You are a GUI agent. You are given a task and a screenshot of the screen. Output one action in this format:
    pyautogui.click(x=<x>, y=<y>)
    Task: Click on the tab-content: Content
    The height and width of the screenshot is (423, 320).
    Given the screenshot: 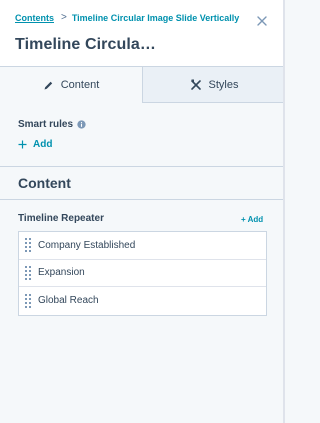 What is the action you would take?
    pyautogui.click(x=71, y=84)
    